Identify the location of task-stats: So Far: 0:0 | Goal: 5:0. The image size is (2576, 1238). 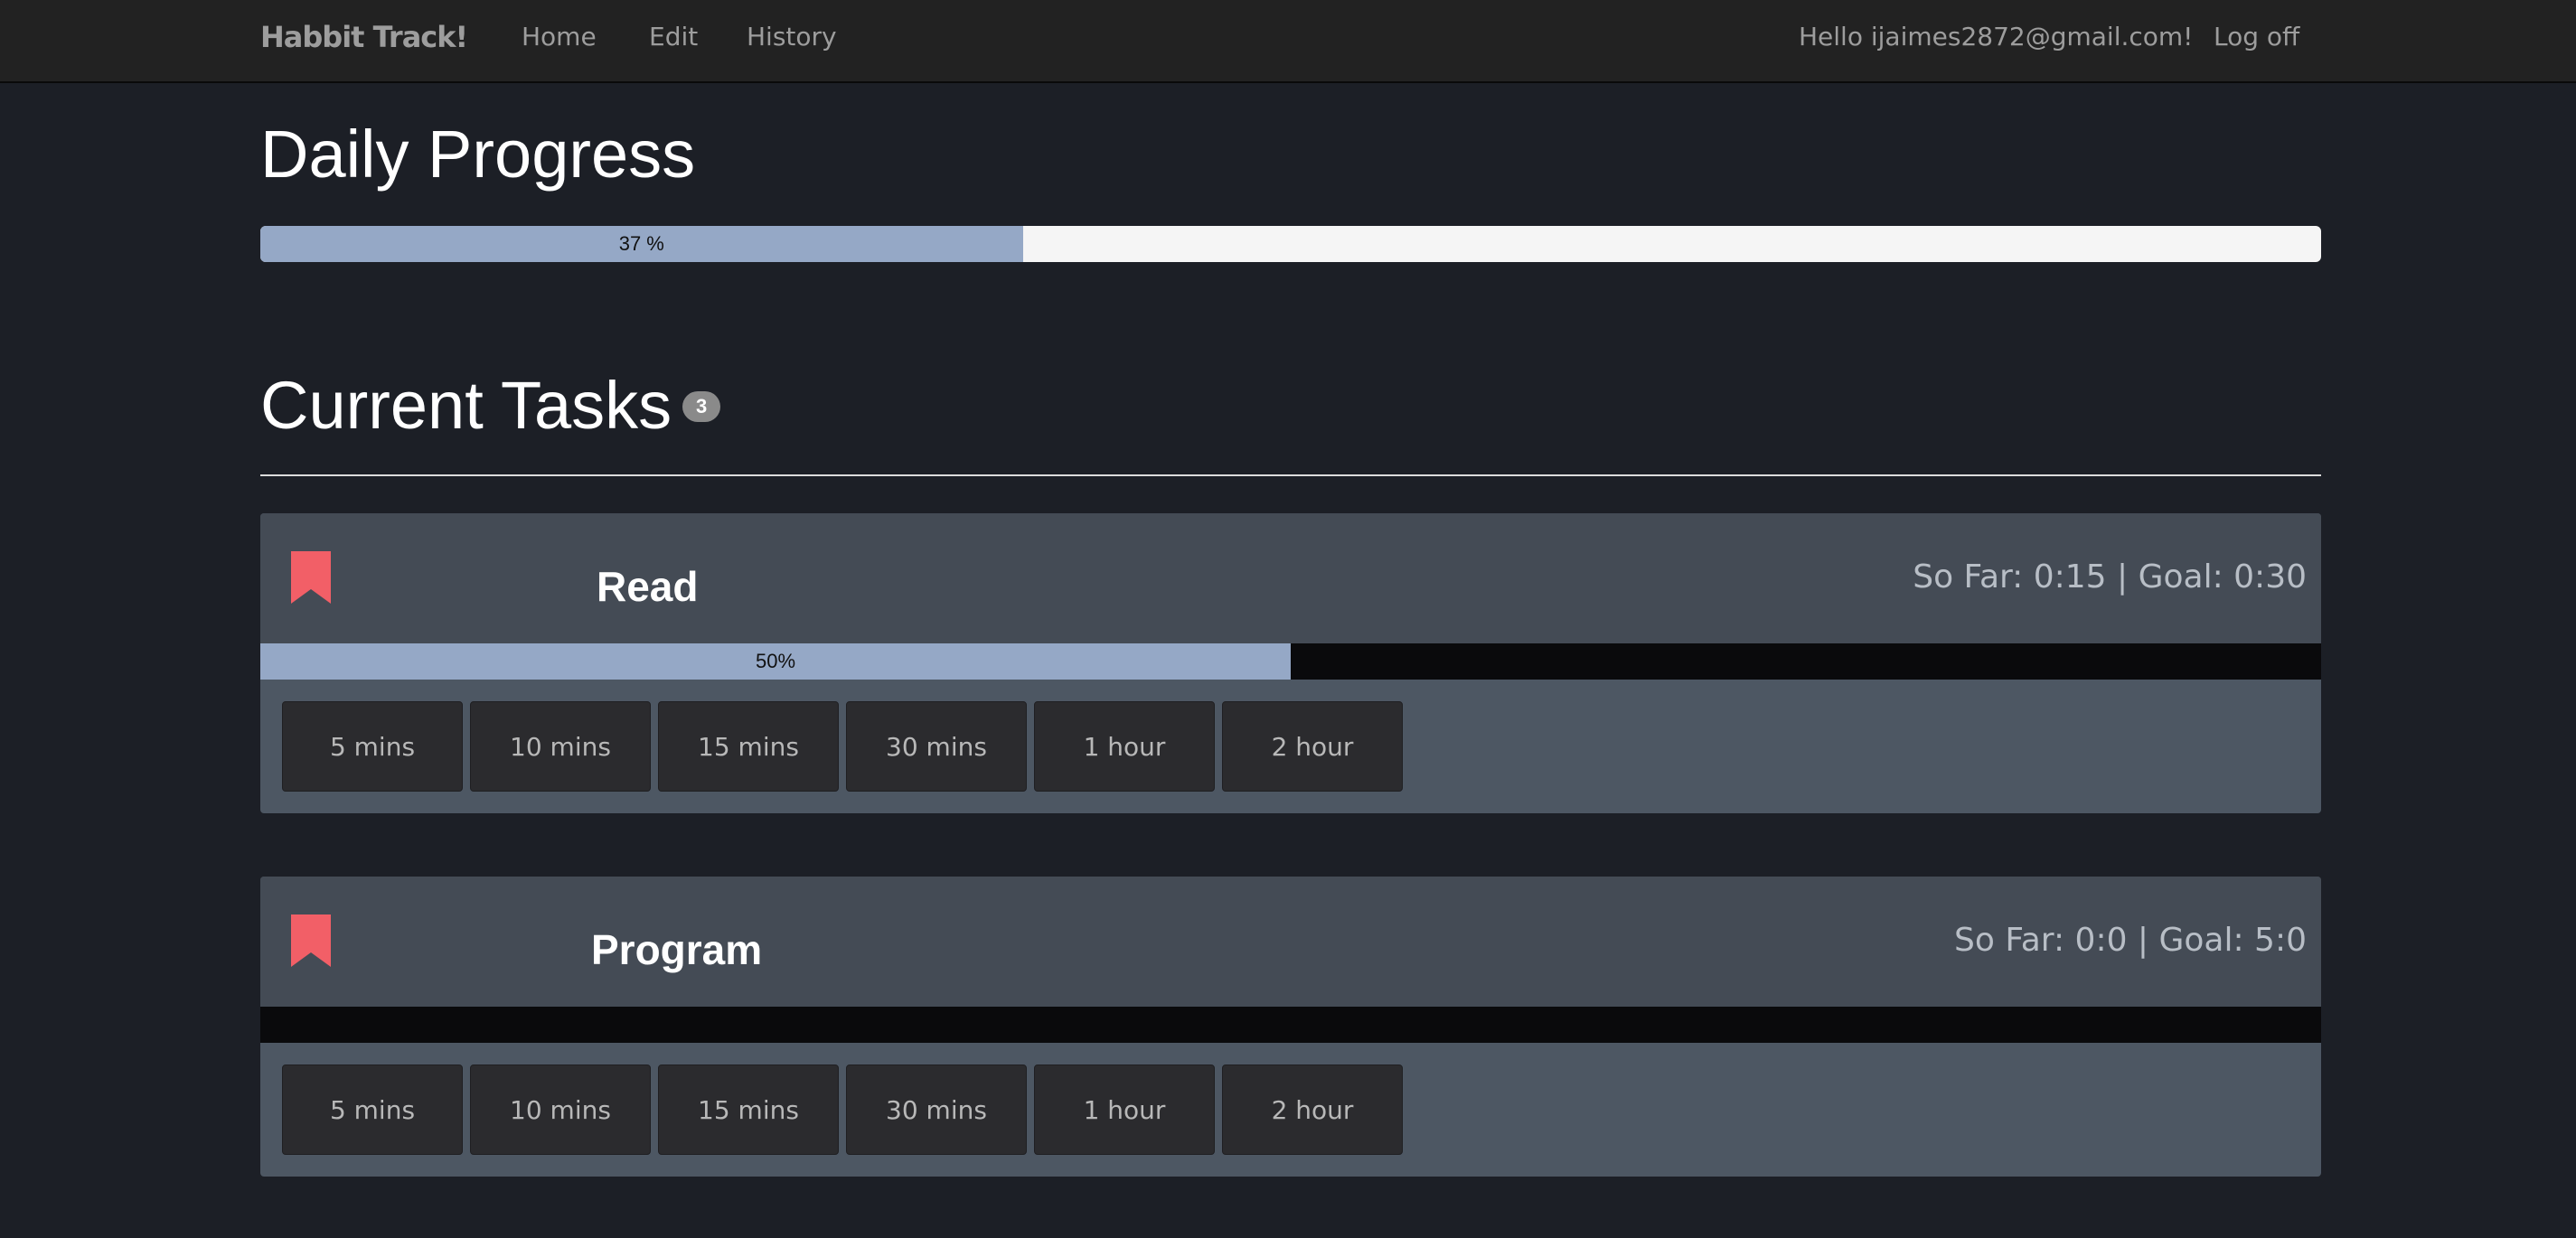
(2130, 940).